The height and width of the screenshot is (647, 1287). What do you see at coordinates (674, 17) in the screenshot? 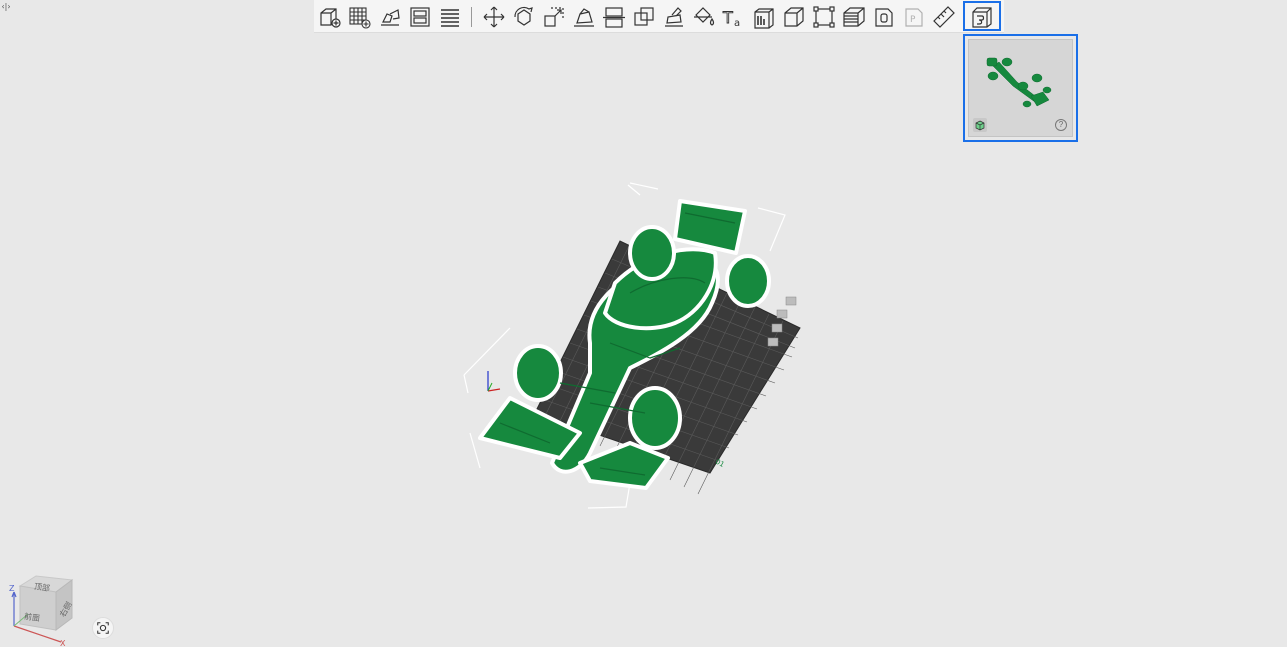
I see `support-paint-icon` at bounding box center [674, 17].